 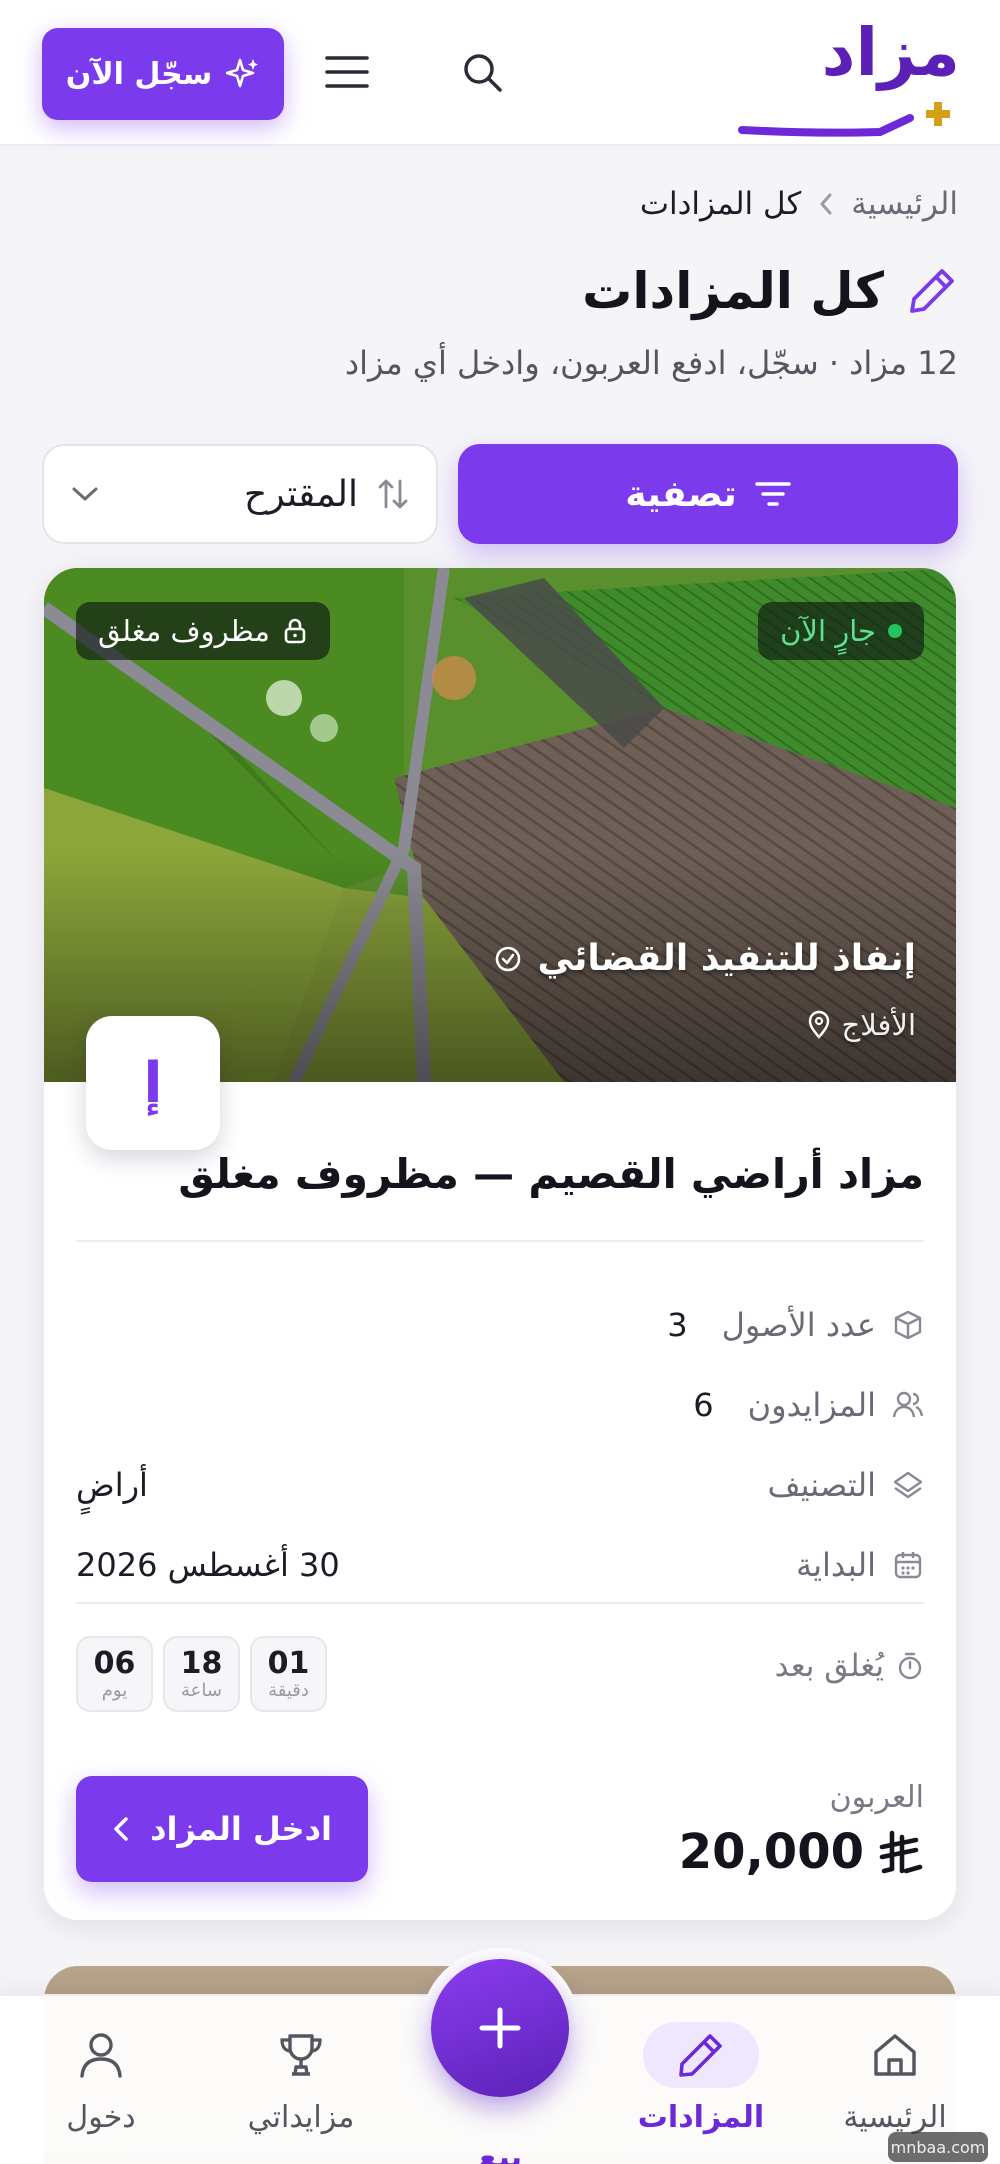 What do you see at coordinates (844, 119) in the screenshot?
I see `logo-swoosh-icon` at bounding box center [844, 119].